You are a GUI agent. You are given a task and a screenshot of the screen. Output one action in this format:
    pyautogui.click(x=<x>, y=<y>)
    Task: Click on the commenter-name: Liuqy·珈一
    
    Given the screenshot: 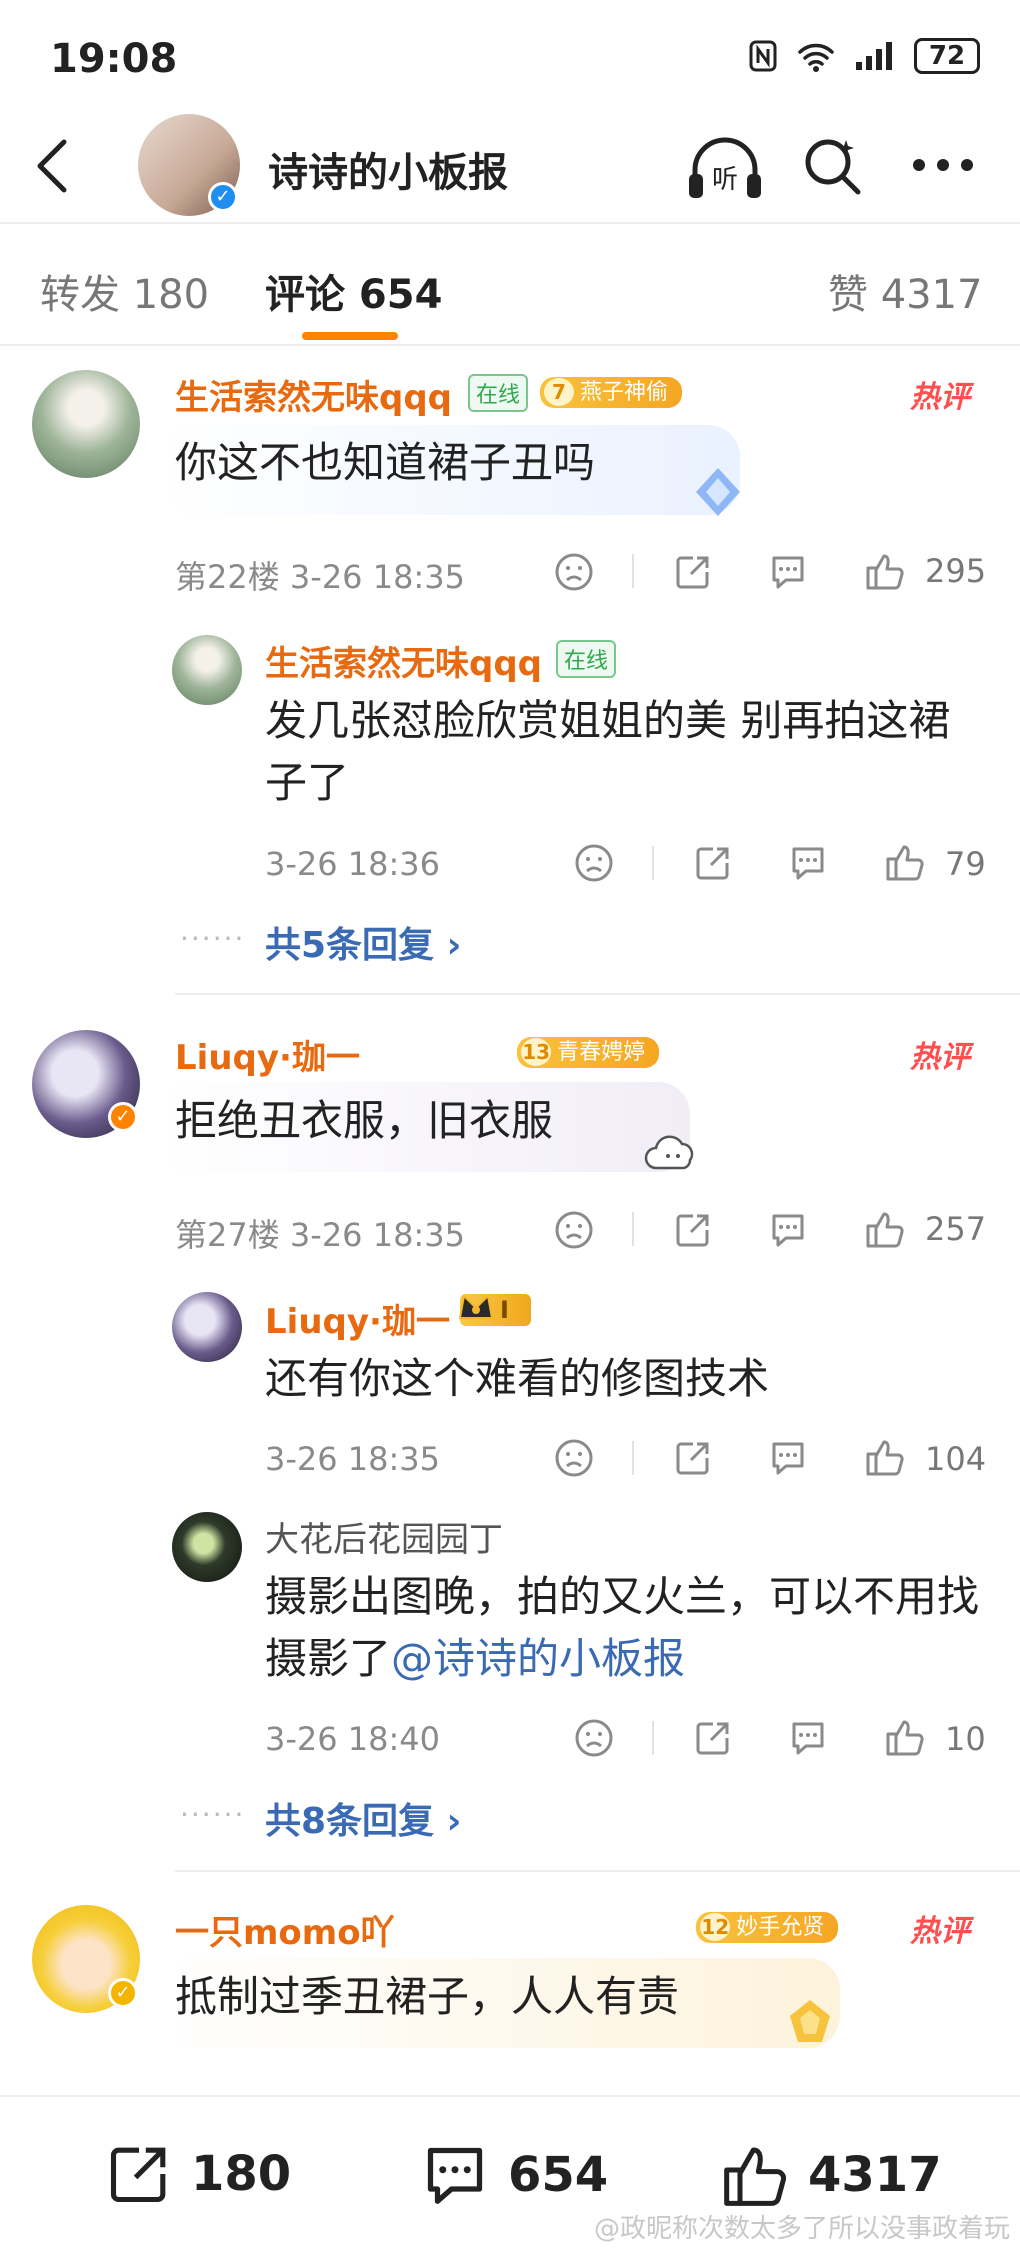 What is the action you would take?
    pyautogui.click(x=267, y=1054)
    